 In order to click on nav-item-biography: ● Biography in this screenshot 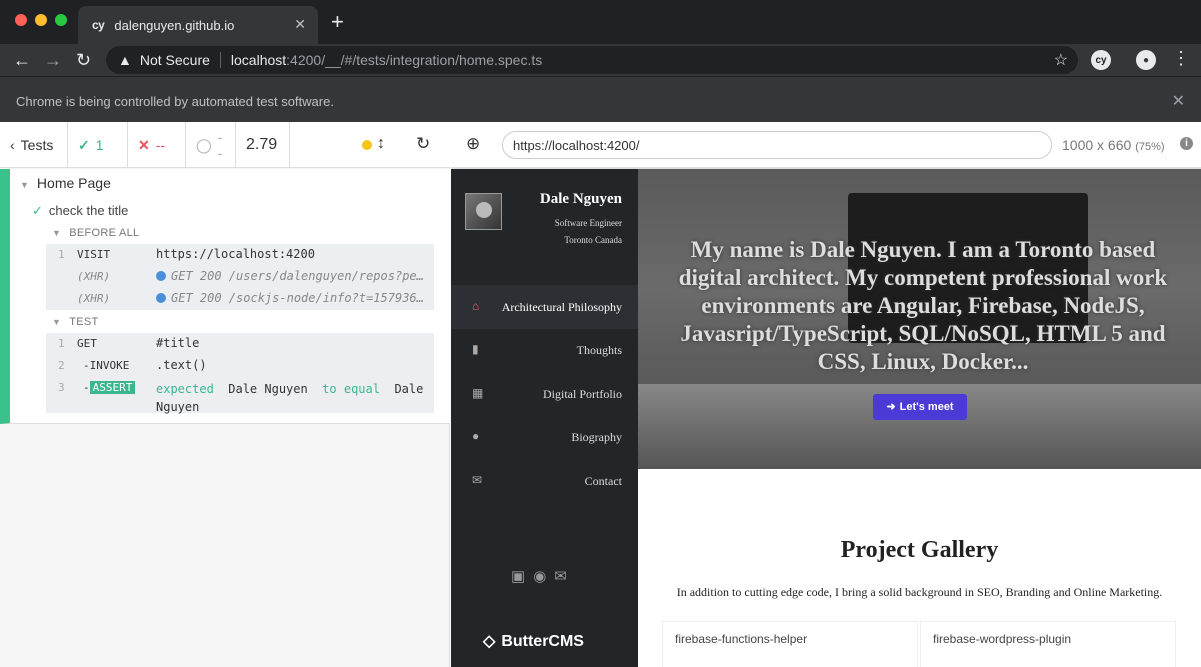, I will do `click(544, 437)`.